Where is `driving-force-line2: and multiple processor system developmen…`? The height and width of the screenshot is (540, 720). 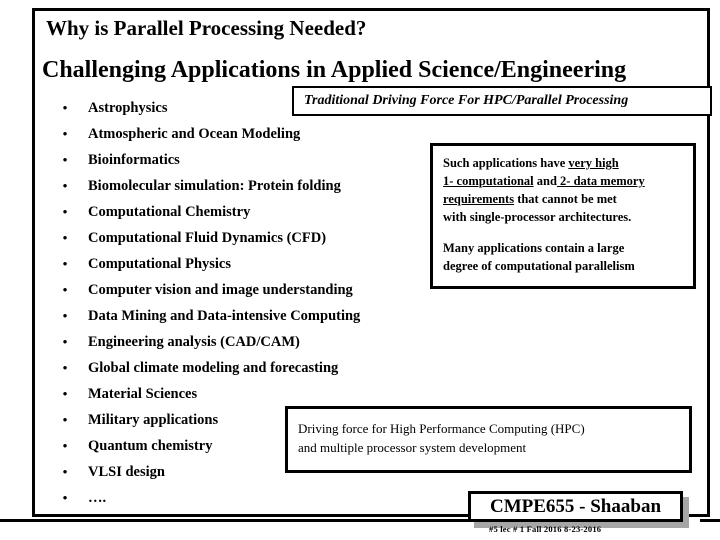 driving-force-line2: and multiple processor system developmen… is located at coordinates (412, 447).